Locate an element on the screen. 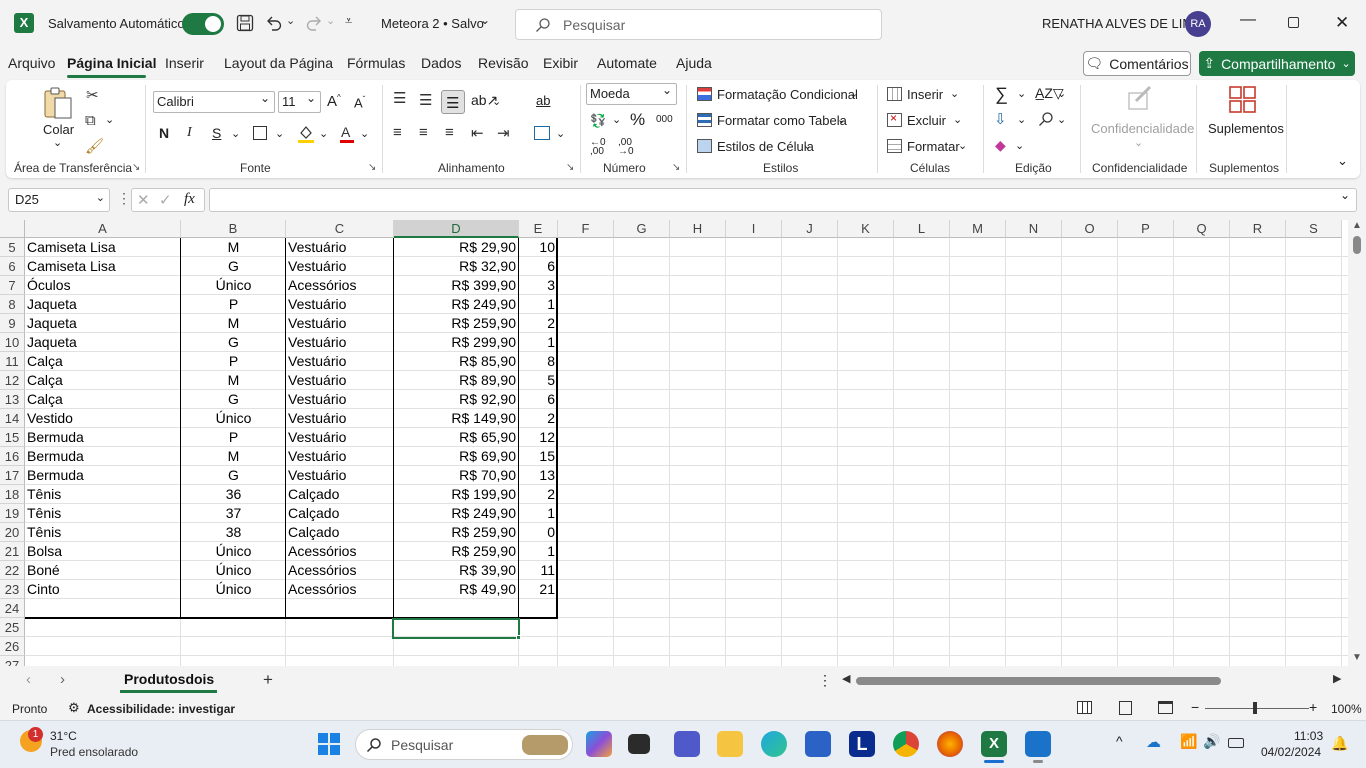 The image size is (1366, 768). edge-icon is located at coordinates (774, 744).